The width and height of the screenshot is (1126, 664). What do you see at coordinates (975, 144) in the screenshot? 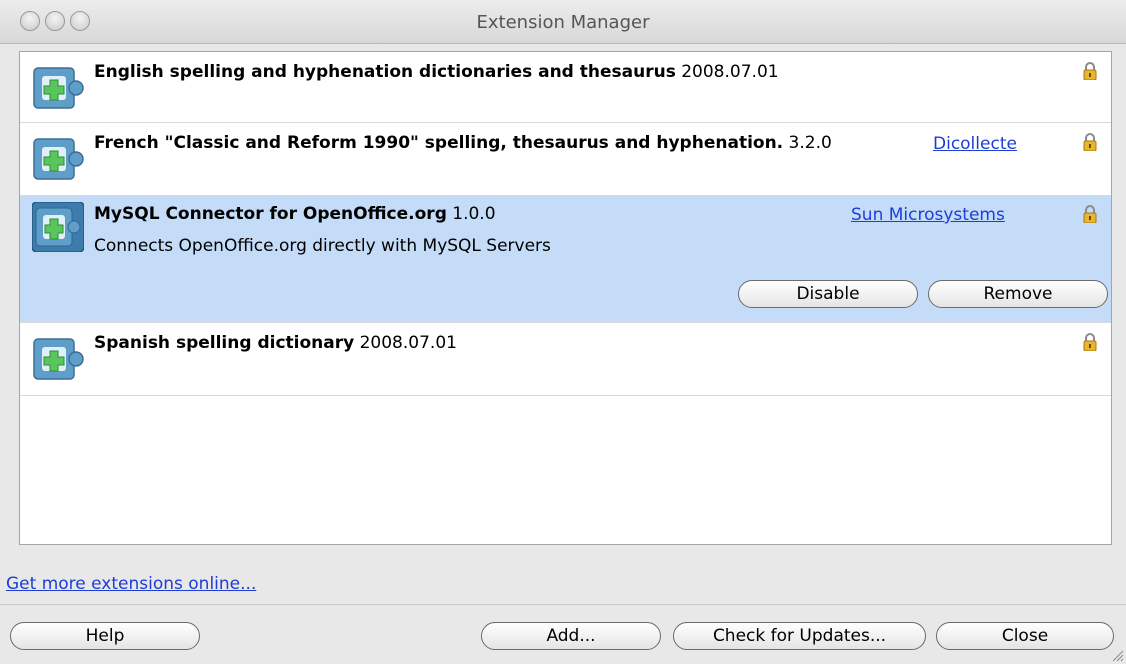
I see `publisher-link: Dicollecte` at bounding box center [975, 144].